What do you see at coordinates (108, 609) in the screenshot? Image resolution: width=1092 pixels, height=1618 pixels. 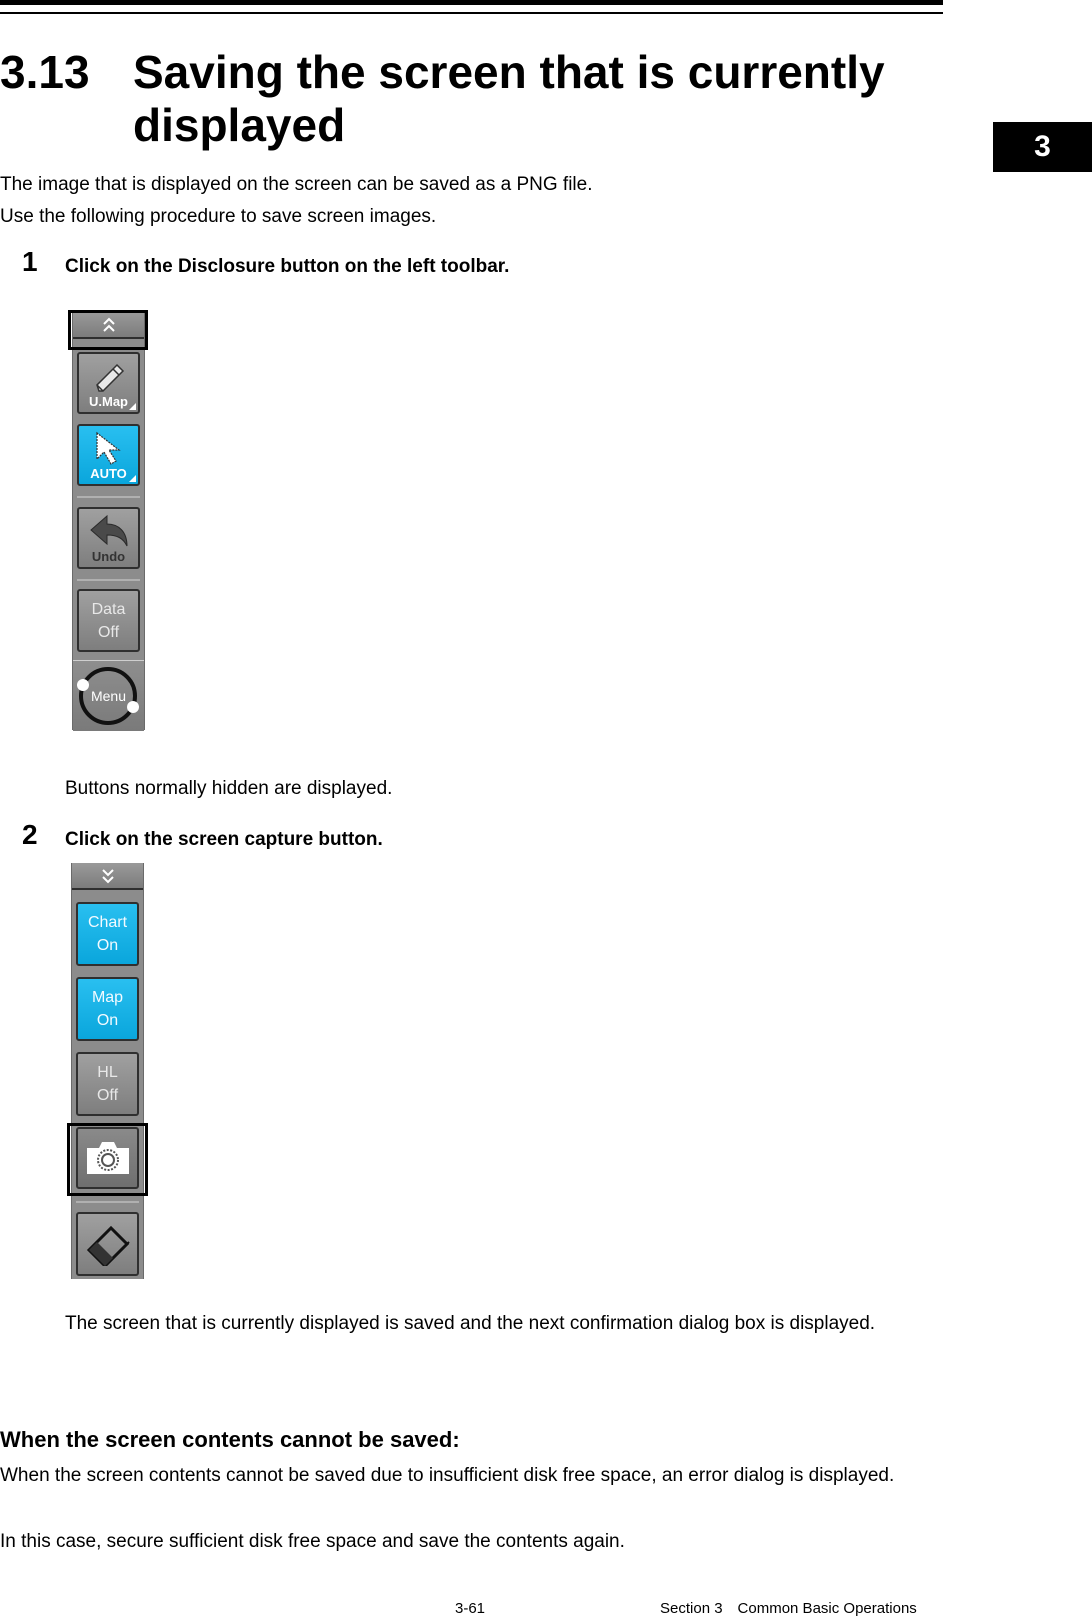 I see `data-off-label-line1: Data` at bounding box center [108, 609].